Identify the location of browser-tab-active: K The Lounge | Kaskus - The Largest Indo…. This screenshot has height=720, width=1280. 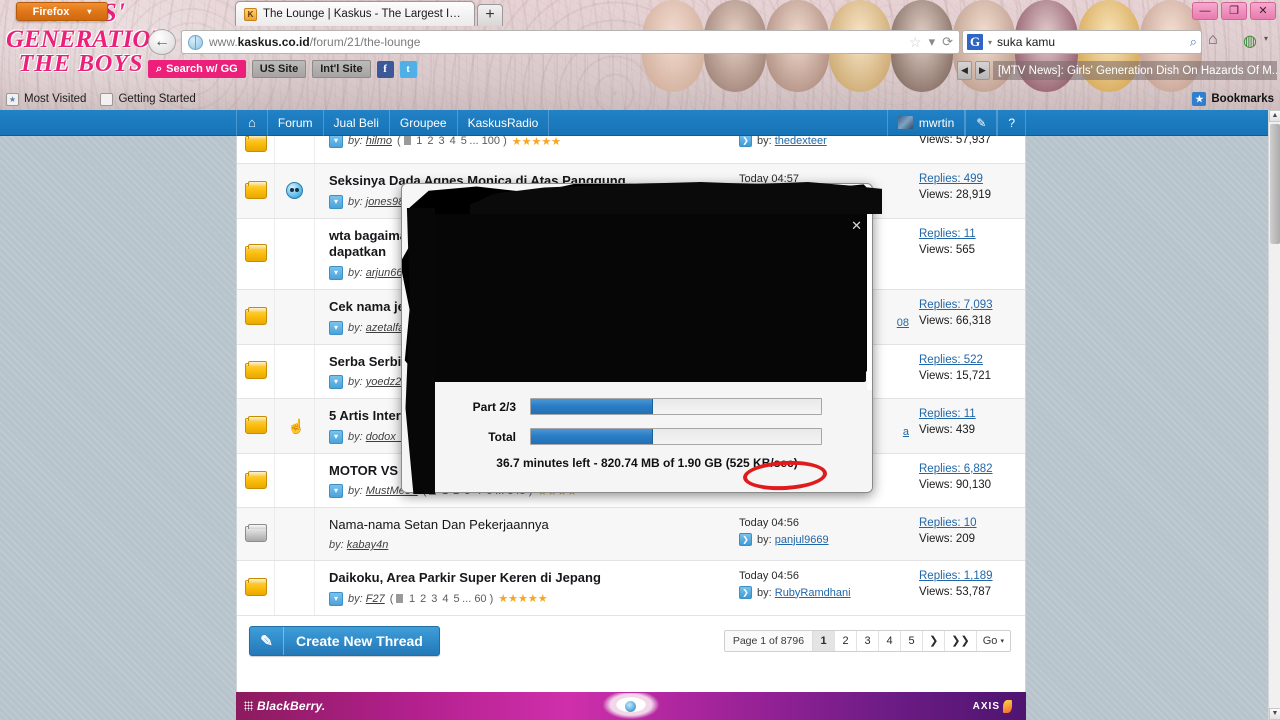
(355, 13).